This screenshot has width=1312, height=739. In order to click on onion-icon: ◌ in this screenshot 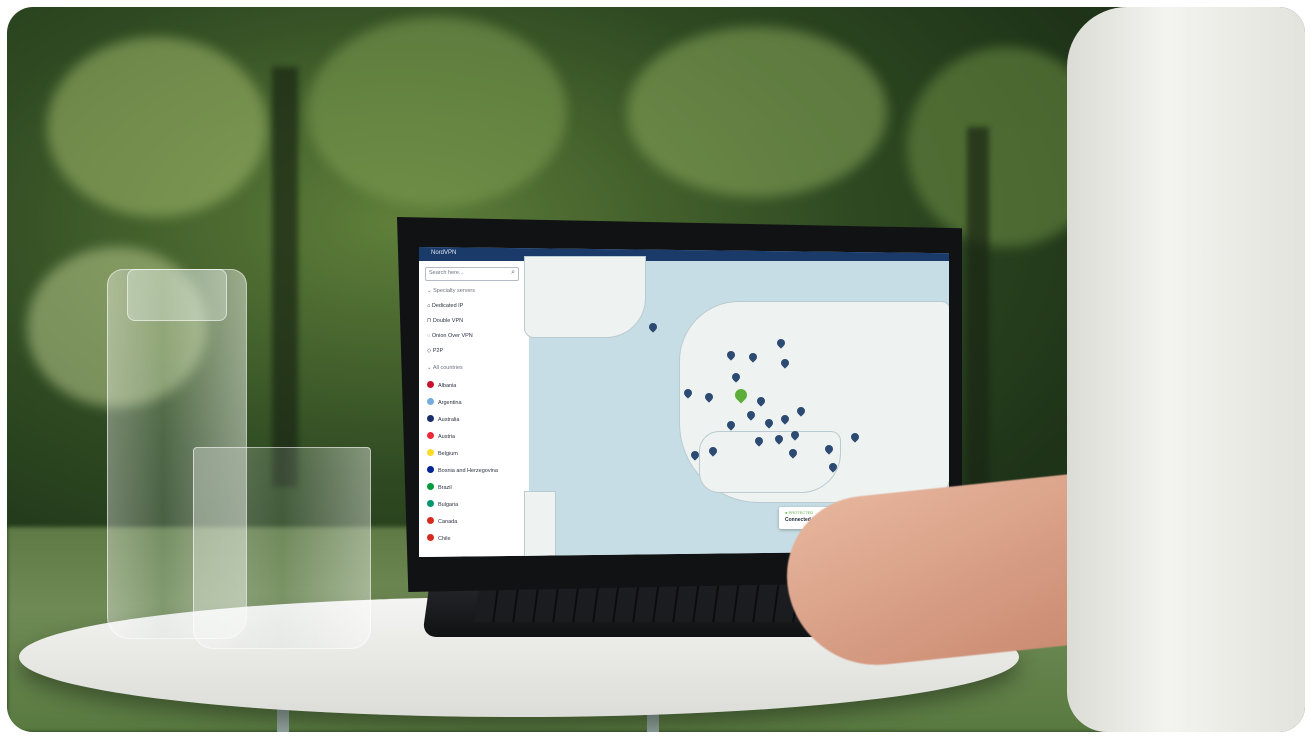, I will do `click(429, 336)`.